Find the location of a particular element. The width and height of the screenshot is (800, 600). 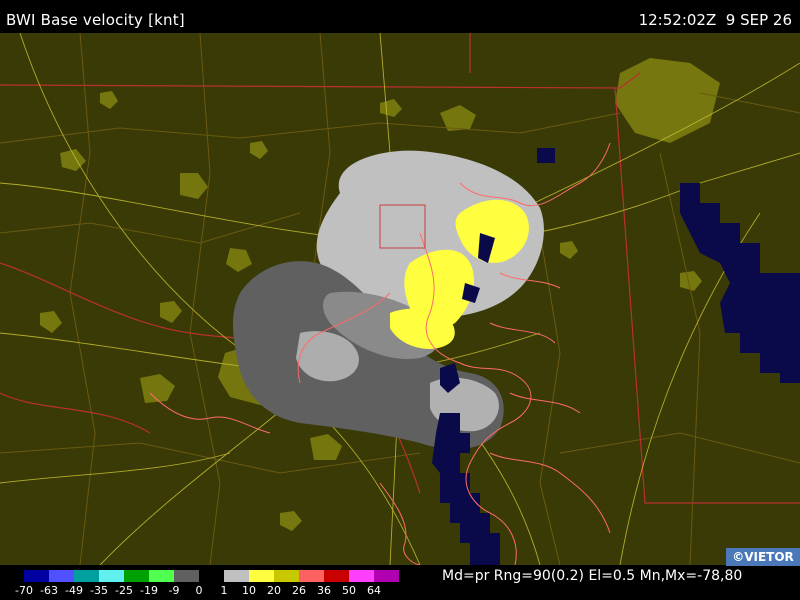

velocity-colorbar is located at coordinates (211, 576).